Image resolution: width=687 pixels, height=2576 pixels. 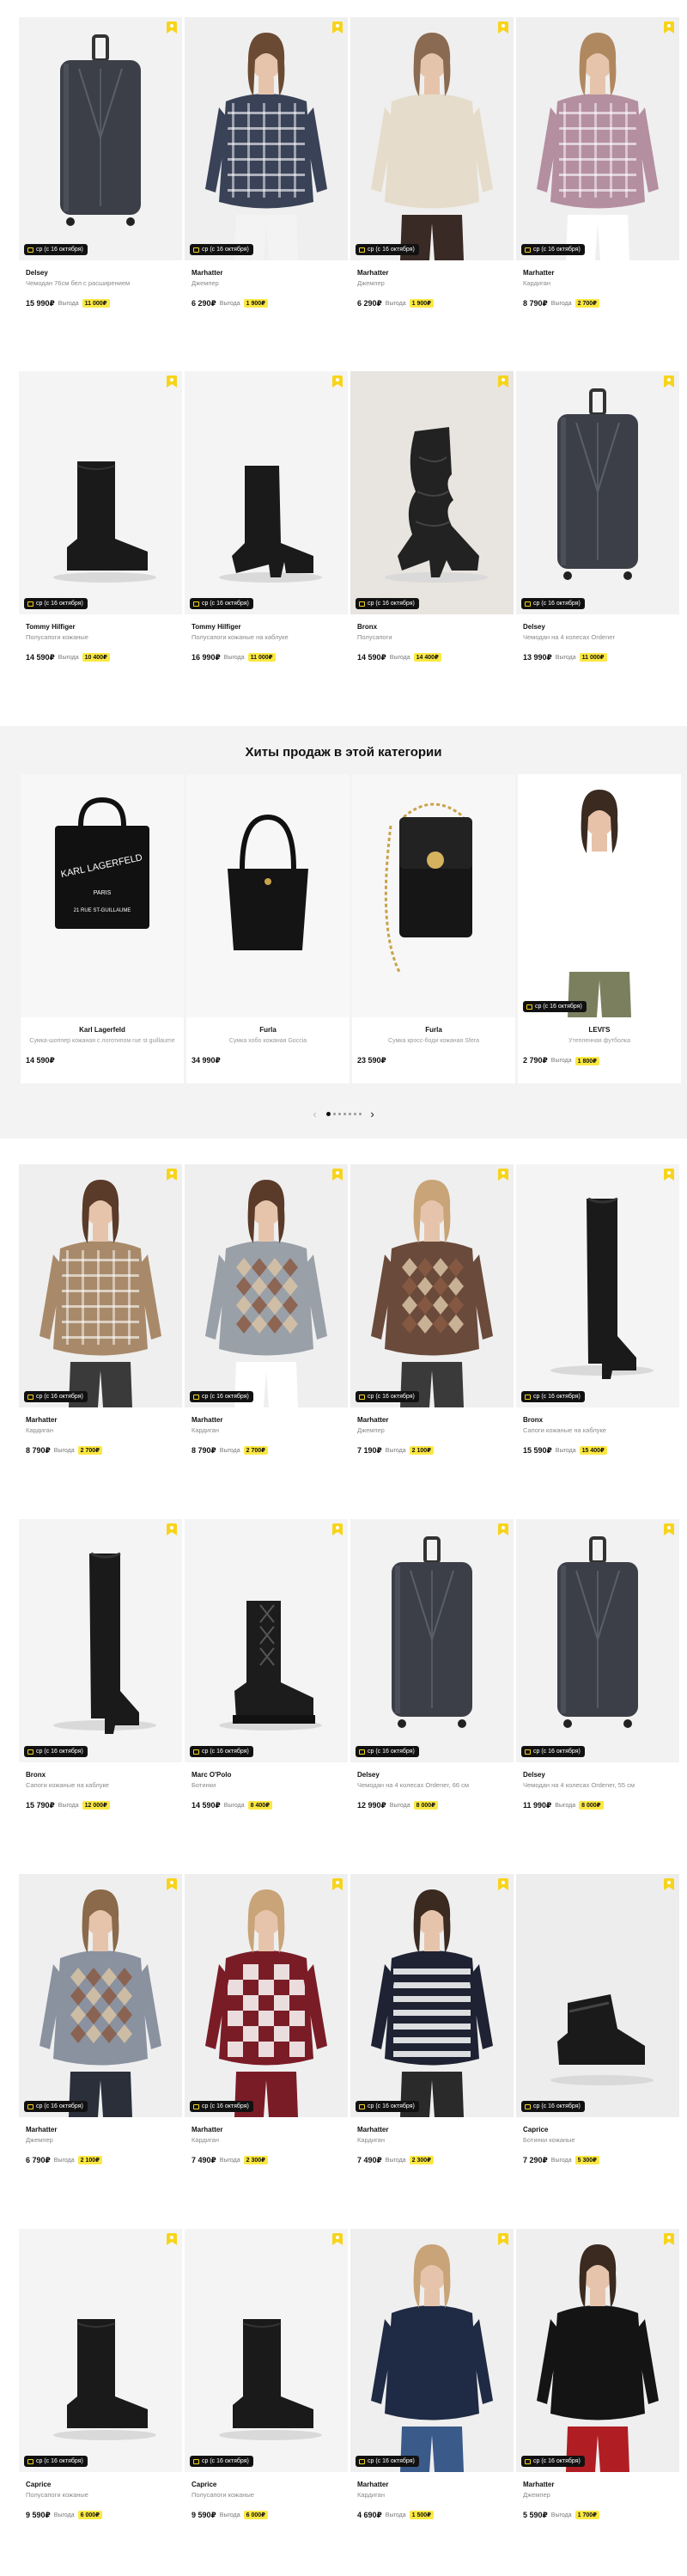 I want to click on carousel-prev-button: ‹, so click(x=315, y=1114).